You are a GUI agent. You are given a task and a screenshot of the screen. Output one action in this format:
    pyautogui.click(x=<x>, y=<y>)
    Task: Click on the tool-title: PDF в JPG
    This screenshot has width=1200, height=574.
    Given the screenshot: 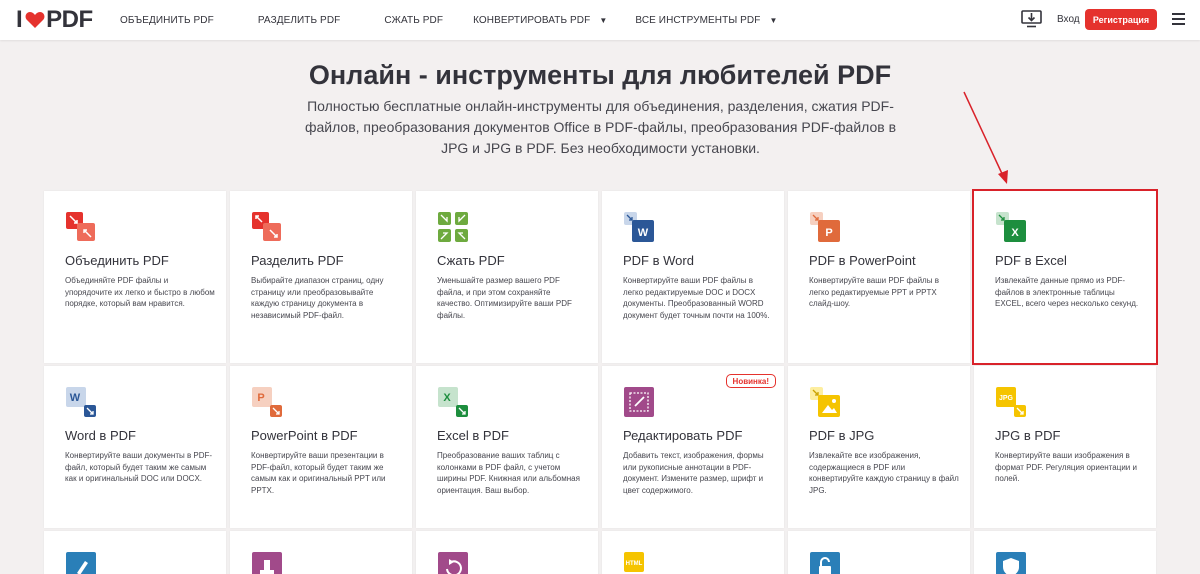 What is the action you would take?
    pyautogui.click(x=842, y=435)
    